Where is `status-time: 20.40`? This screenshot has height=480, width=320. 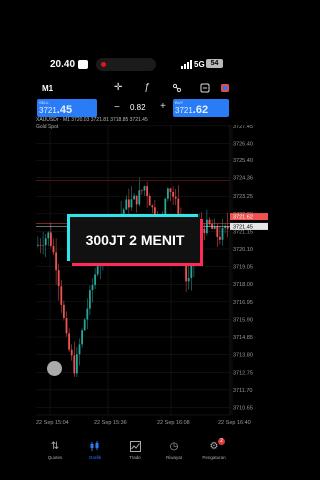 status-time: 20.40 is located at coordinates (63, 64).